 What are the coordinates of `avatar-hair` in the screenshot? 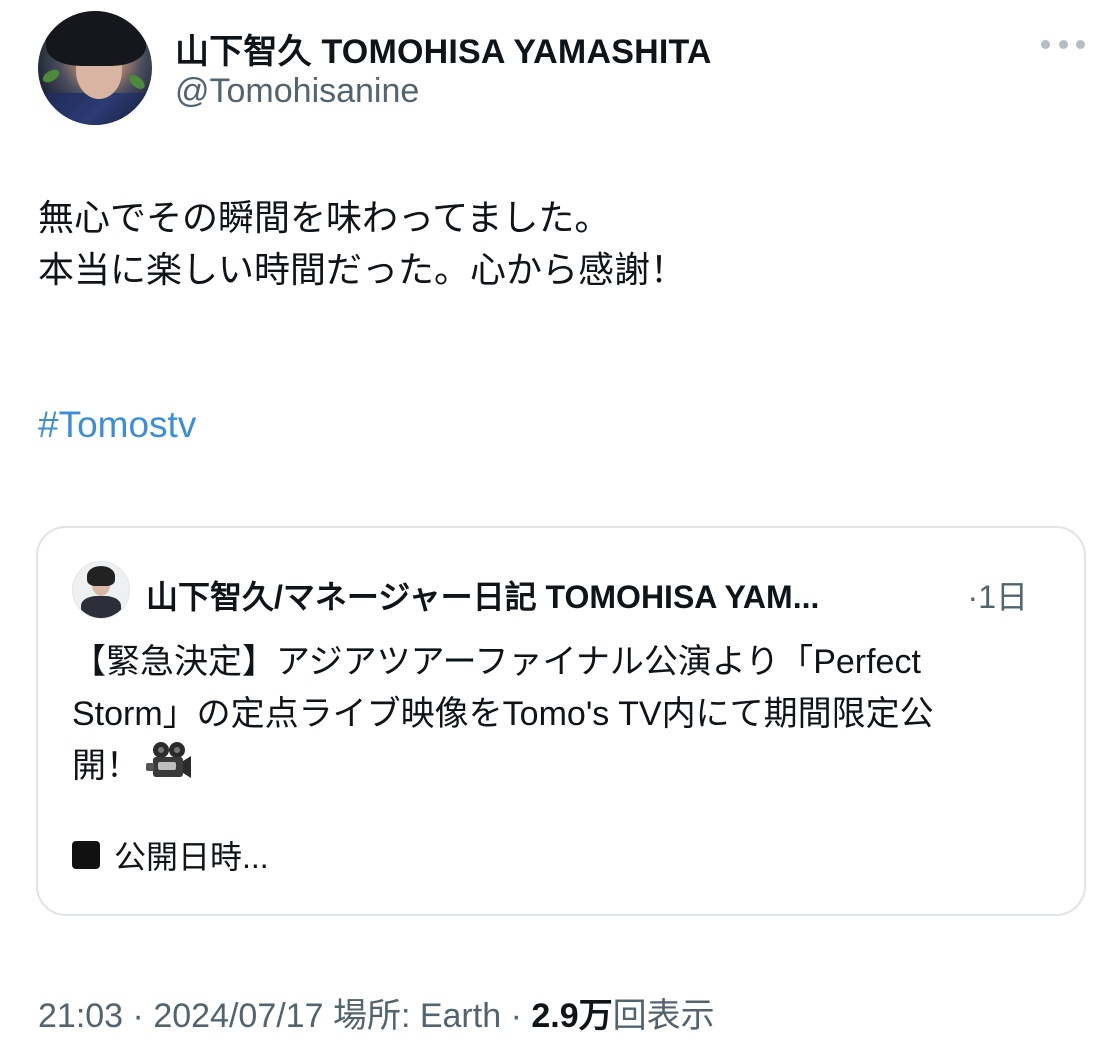 It's located at (96, 38).